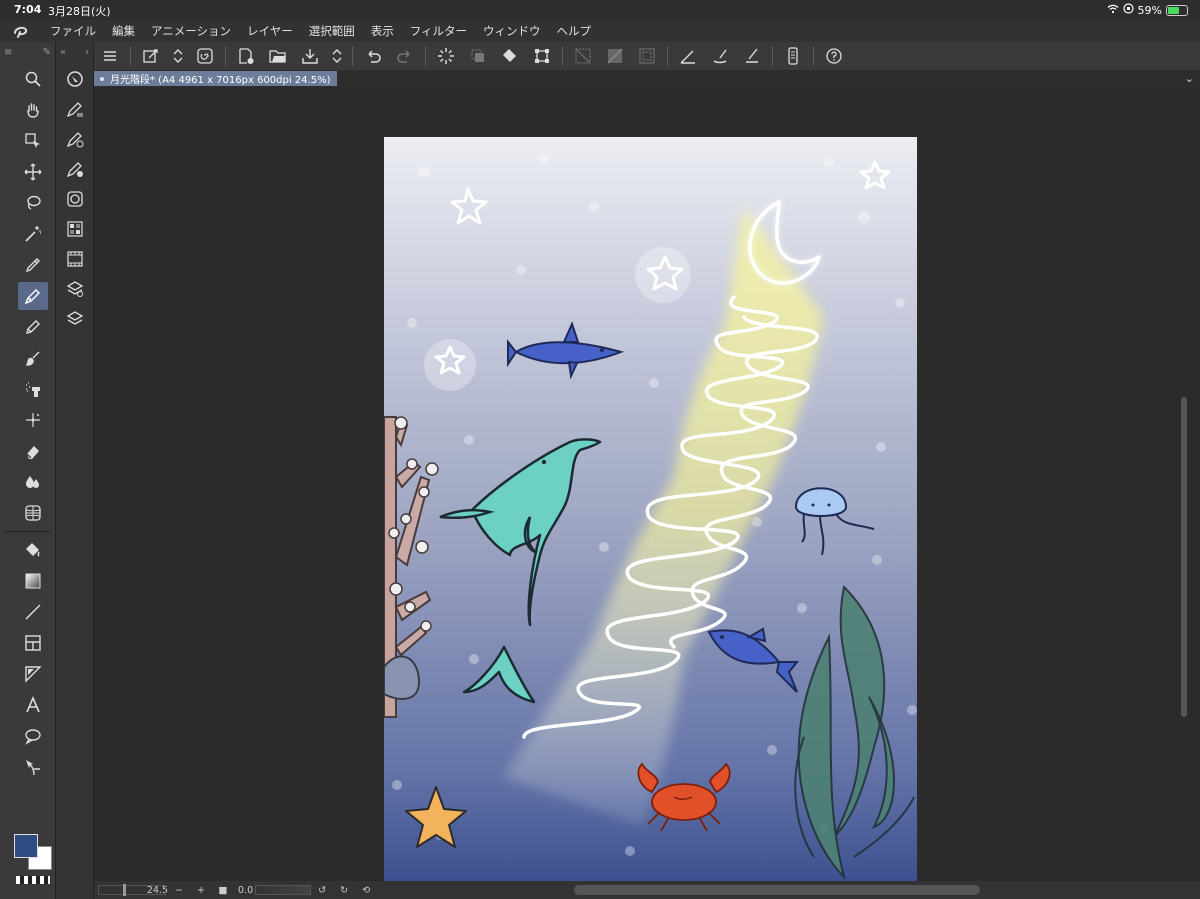 Image resolution: width=1200 pixels, height=899 pixels. I want to click on convert-selection-icon, so click(477, 55).